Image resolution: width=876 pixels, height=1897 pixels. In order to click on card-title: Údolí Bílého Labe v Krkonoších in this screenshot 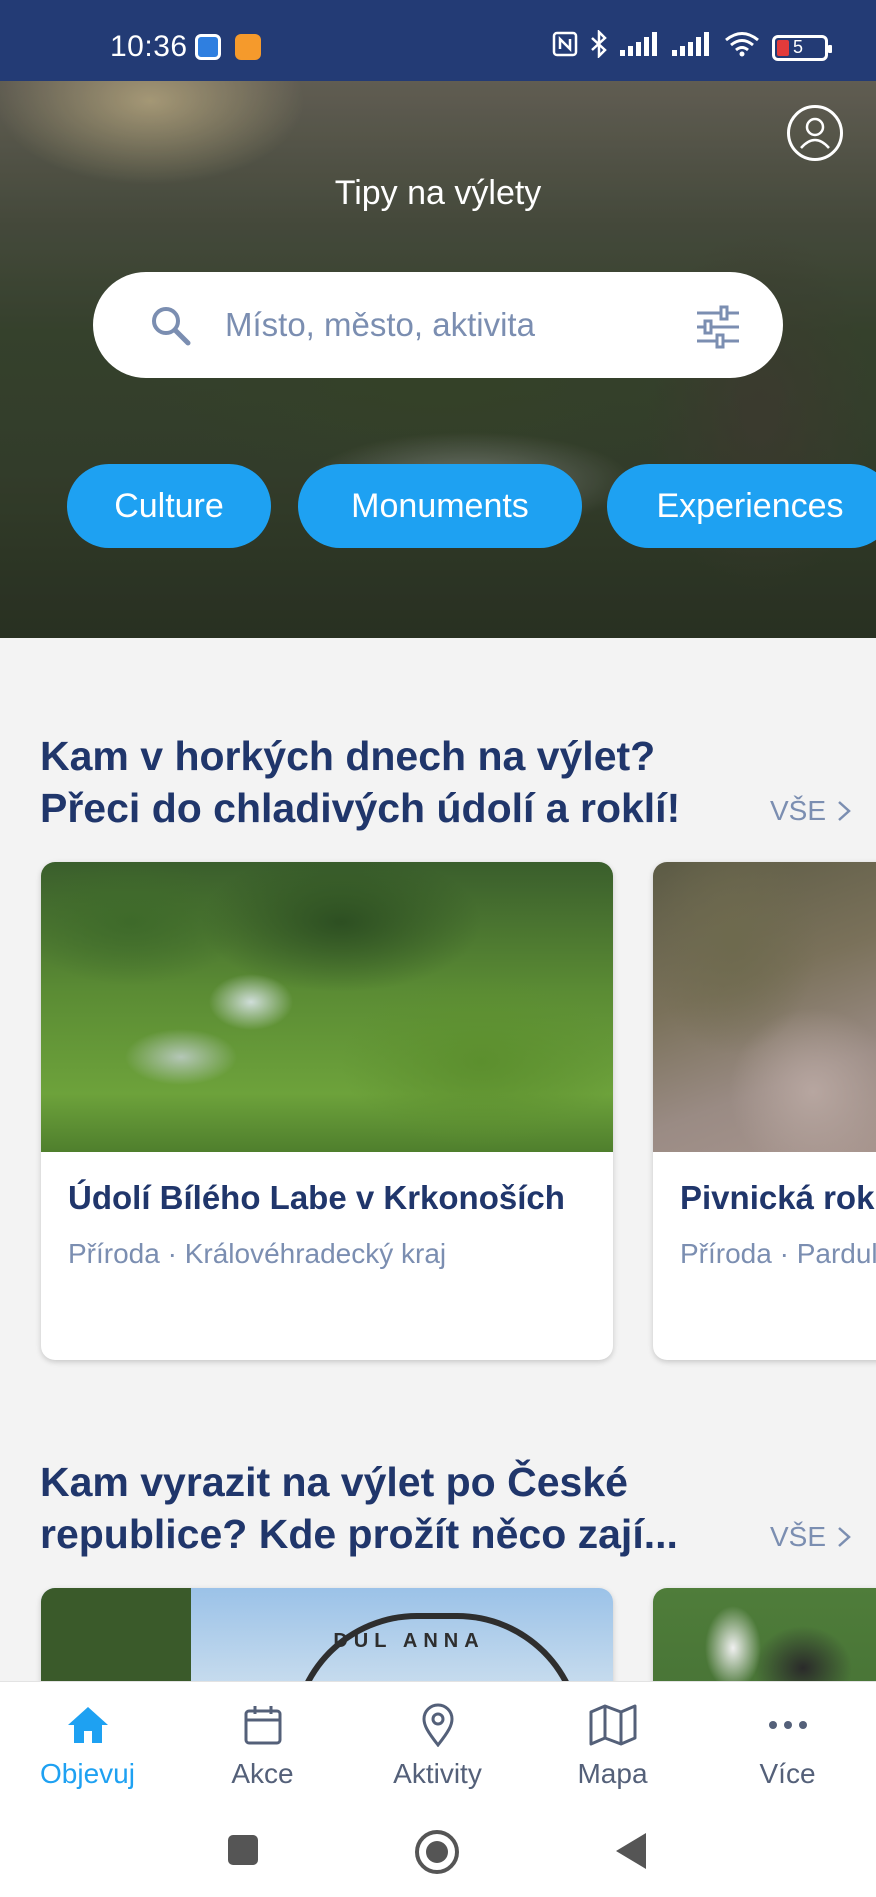, I will do `click(316, 1197)`.